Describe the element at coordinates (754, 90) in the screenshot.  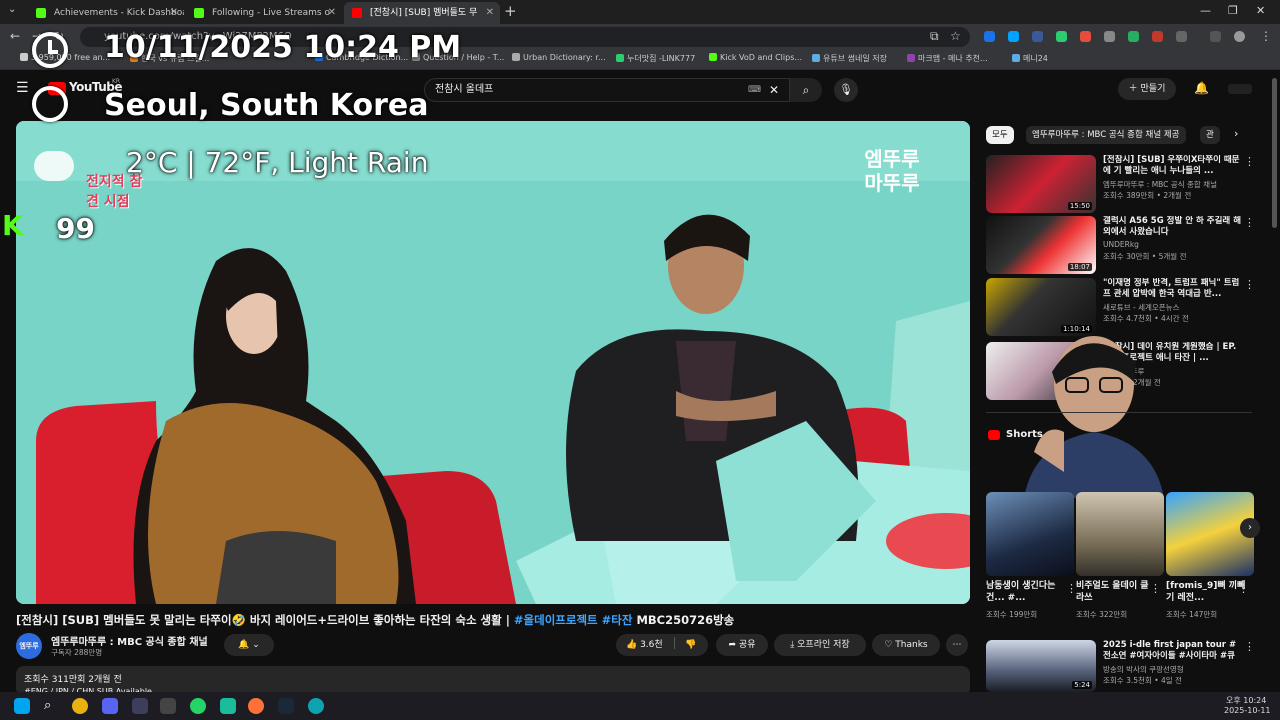
I see `keyboard-icon: ⌨` at that location.